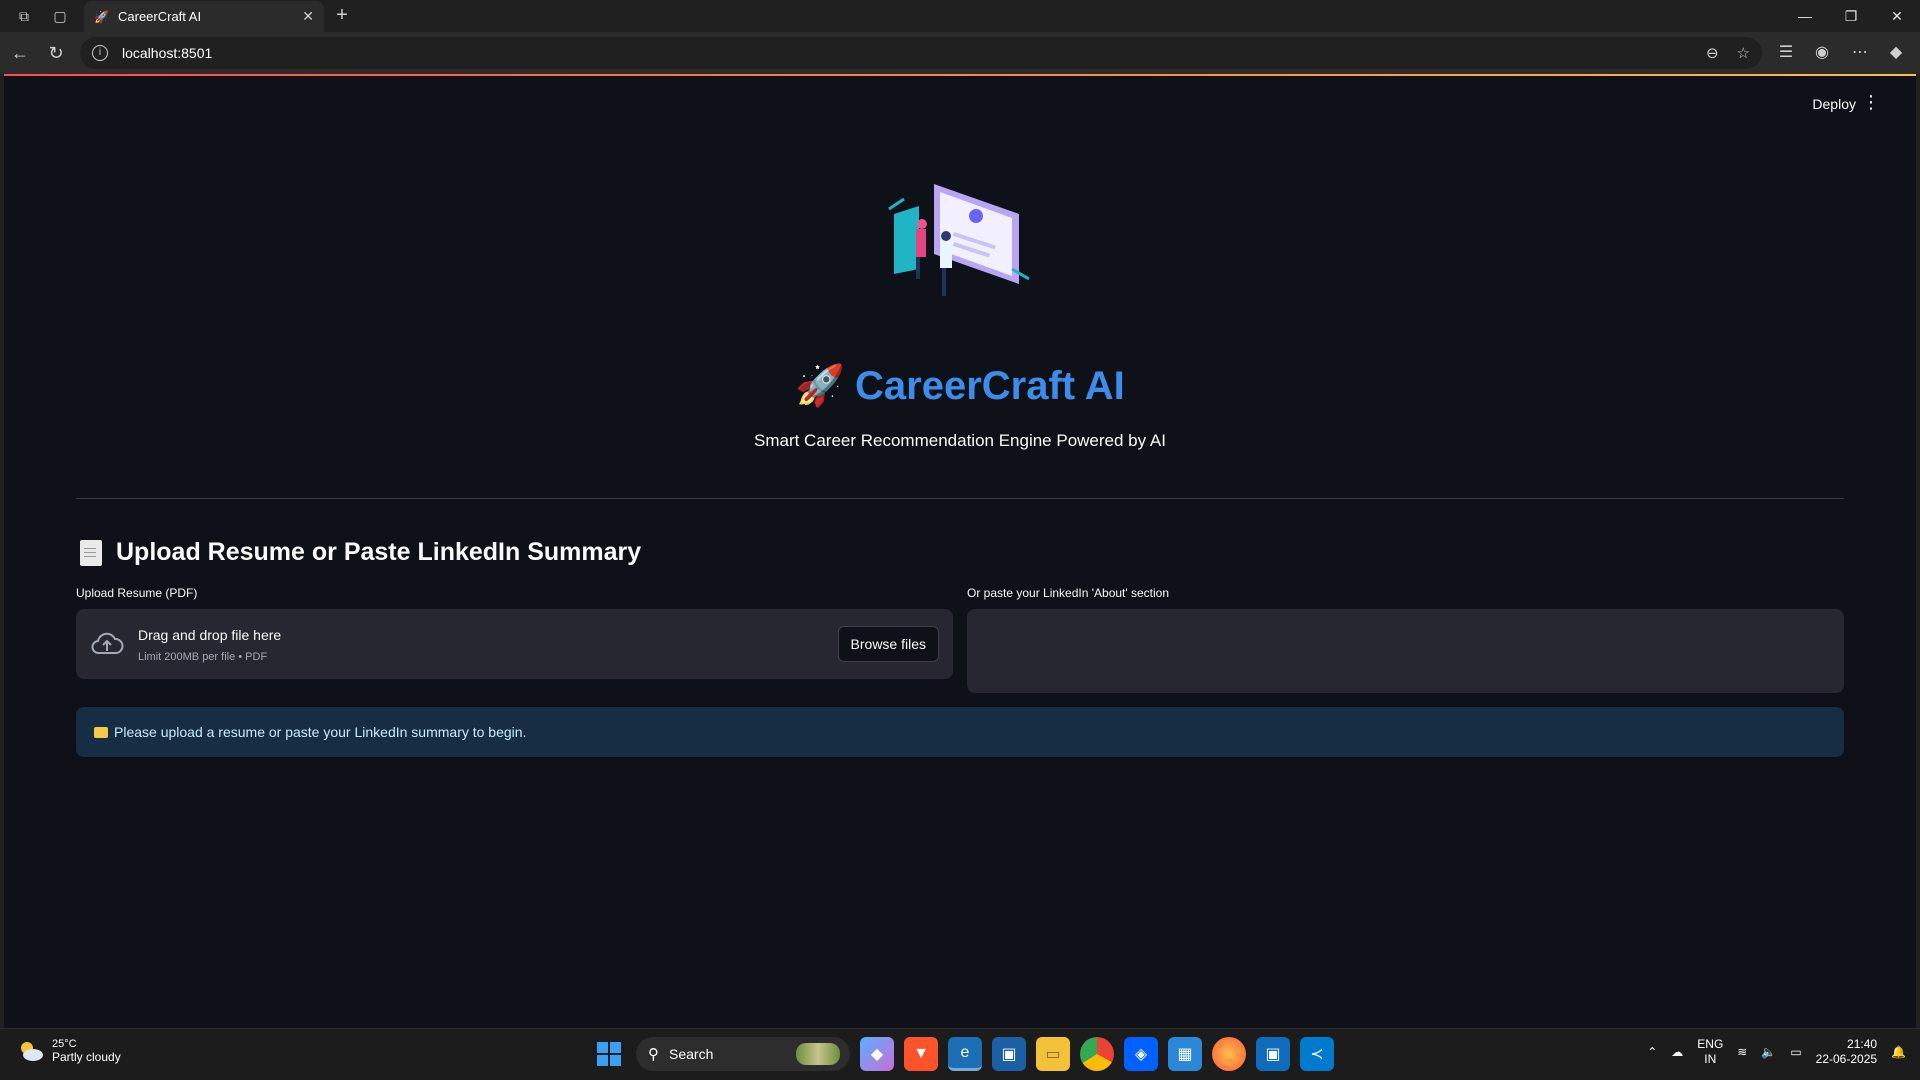 This screenshot has height=1080, width=1920. What do you see at coordinates (1795, 1052) in the screenshot?
I see `battery-icon: ▭` at bounding box center [1795, 1052].